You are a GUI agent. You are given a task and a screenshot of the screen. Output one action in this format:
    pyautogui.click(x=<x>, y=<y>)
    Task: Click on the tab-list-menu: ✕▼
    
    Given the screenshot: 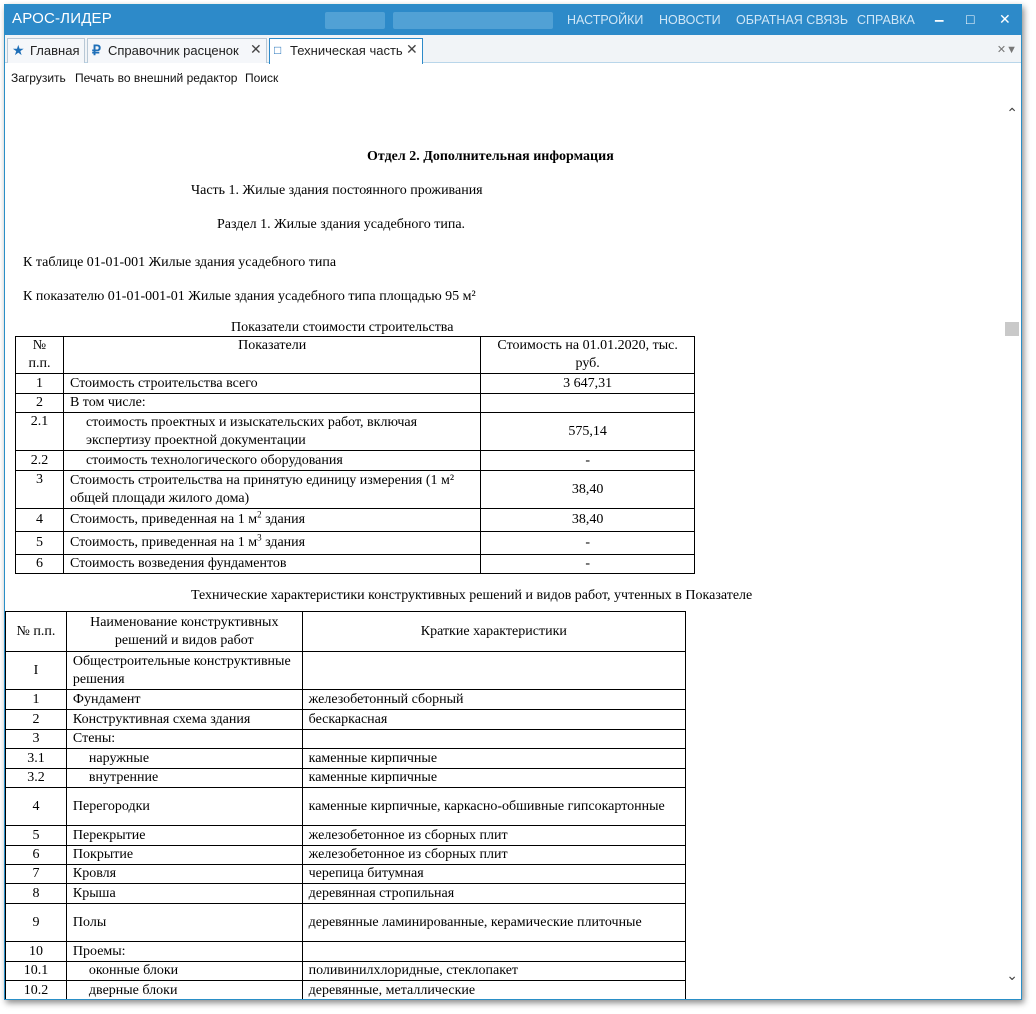 What is the action you would take?
    pyautogui.click(x=1007, y=49)
    